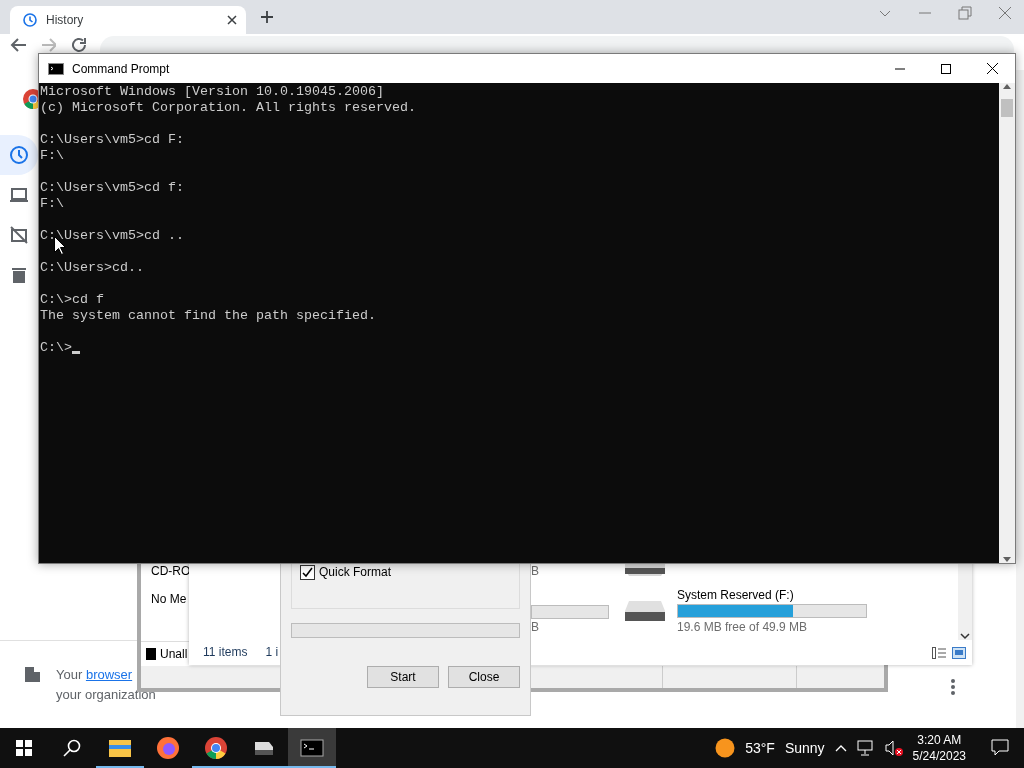 The height and width of the screenshot is (768, 1024). I want to click on disk-label: No Me, so click(169, 599).